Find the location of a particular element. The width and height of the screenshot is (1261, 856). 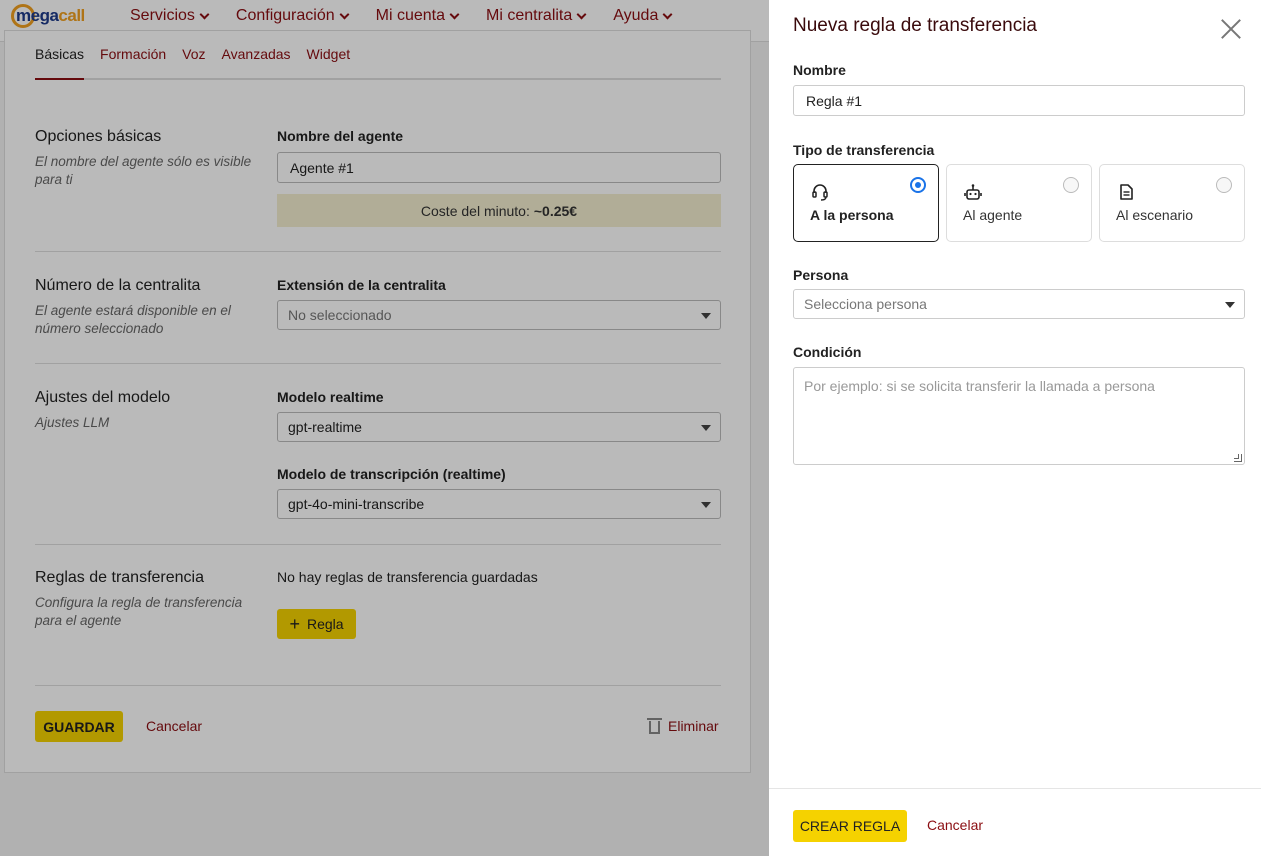

rule-name-input: Regla #1 is located at coordinates (1019, 100).